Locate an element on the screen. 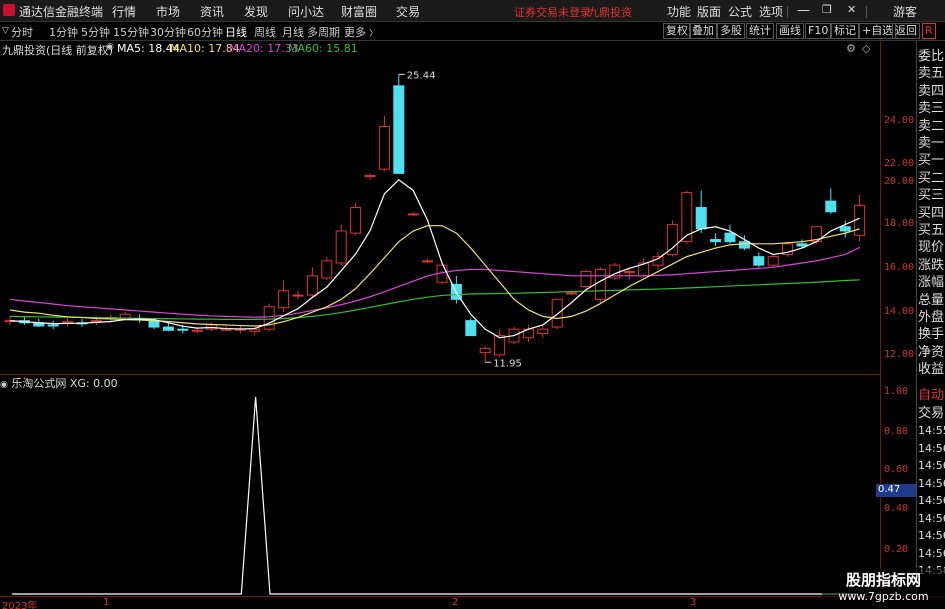  f10-button: F10 is located at coordinates (818, 31).